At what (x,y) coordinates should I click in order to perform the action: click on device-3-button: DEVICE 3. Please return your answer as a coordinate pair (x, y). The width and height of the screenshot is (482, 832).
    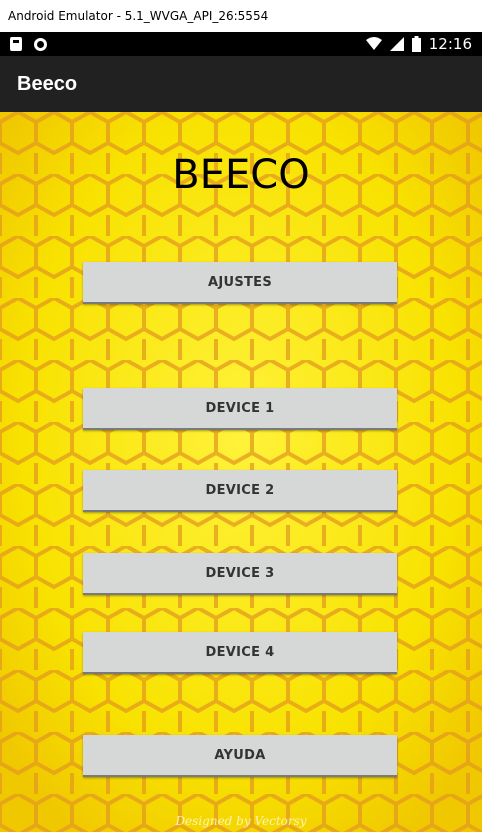
    Looking at the image, I should click on (240, 574).